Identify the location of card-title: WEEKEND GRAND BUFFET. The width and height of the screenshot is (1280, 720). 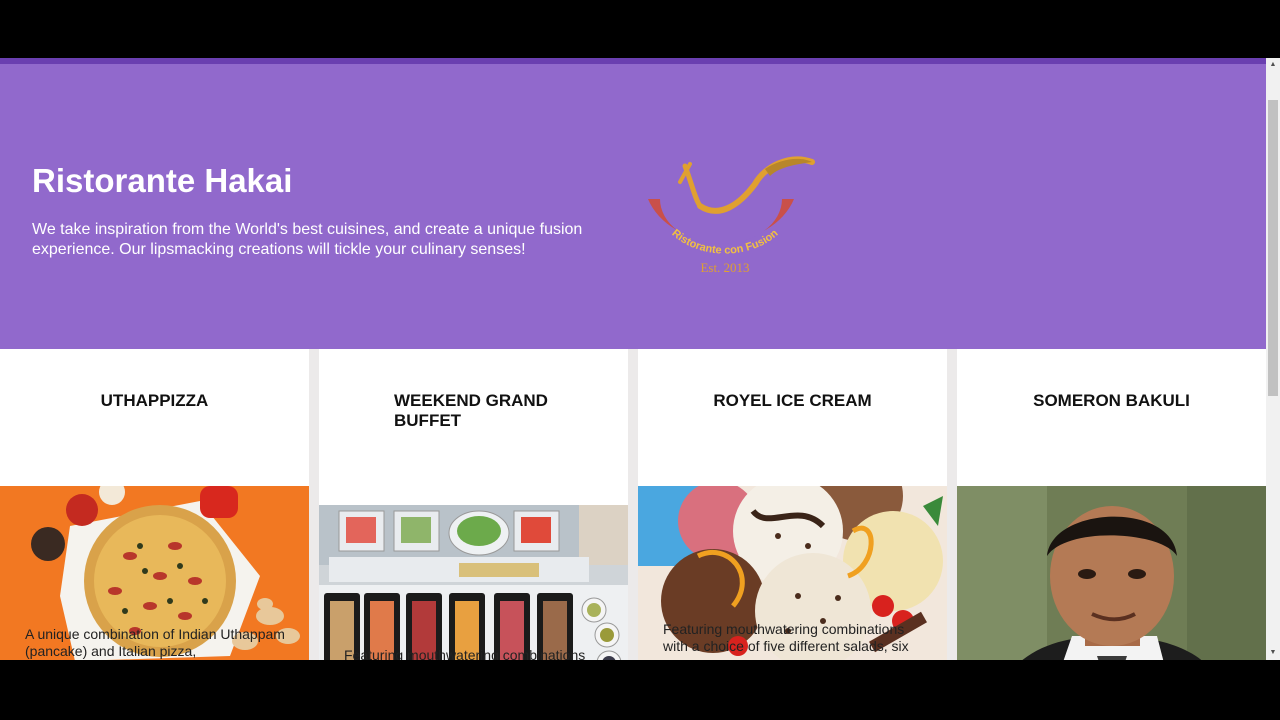
(471, 410).